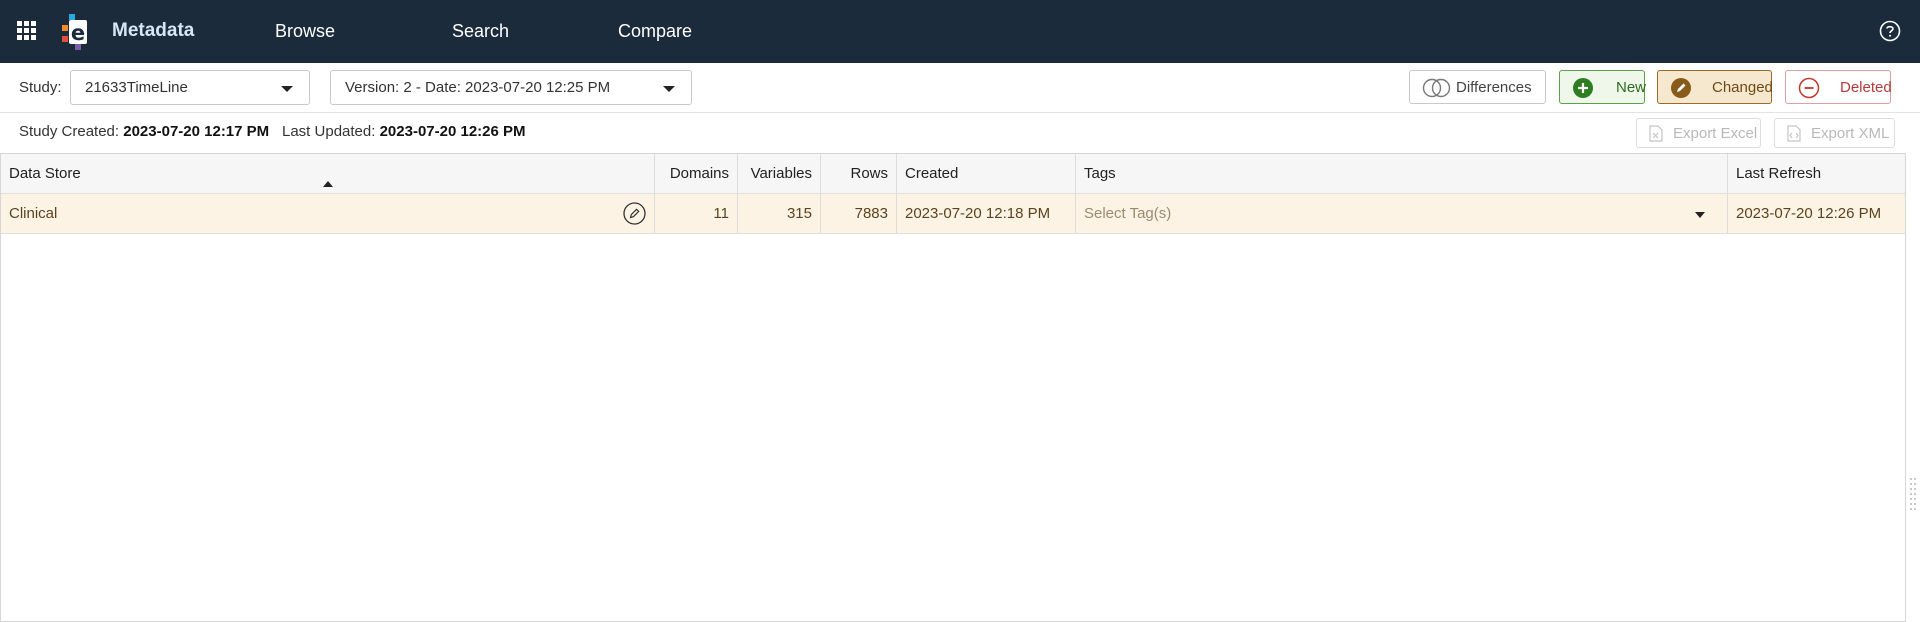 The image size is (1920, 622). I want to click on export-excel-button: Export Excel, so click(1698, 133).